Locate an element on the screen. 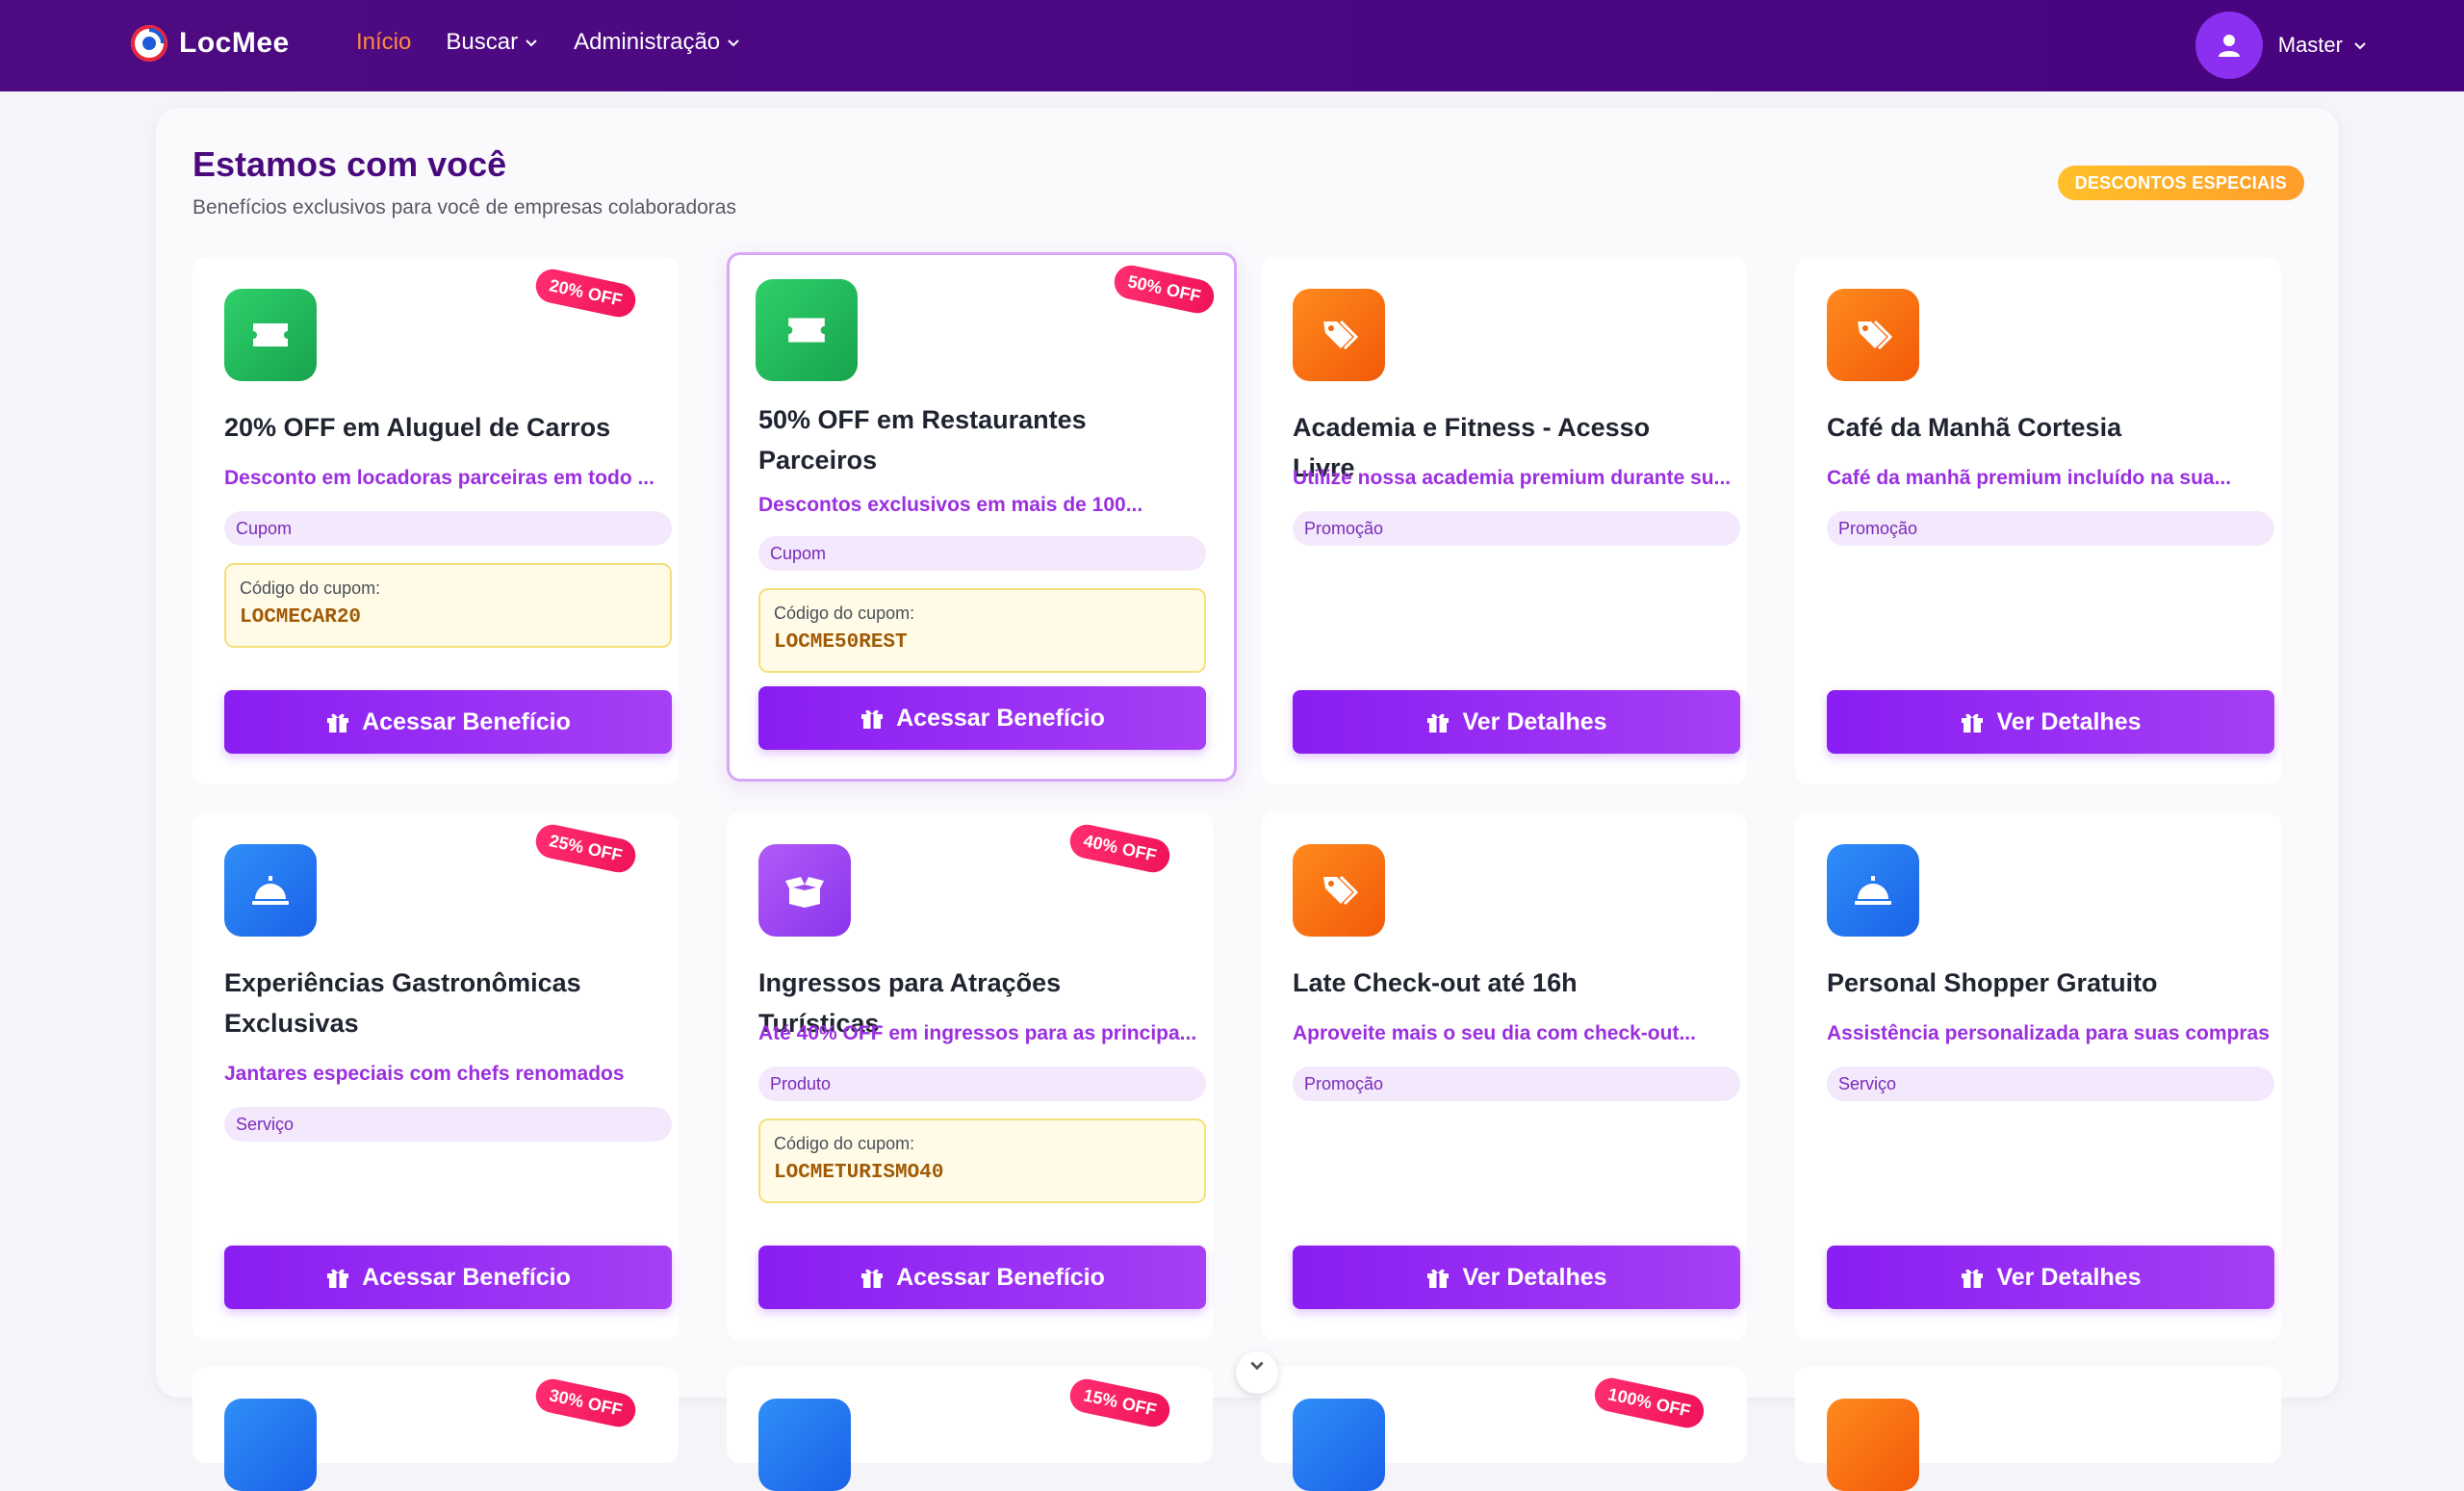 This screenshot has height=1491, width=2464. discount-badge: 50% OFF is located at coordinates (1164, 289).